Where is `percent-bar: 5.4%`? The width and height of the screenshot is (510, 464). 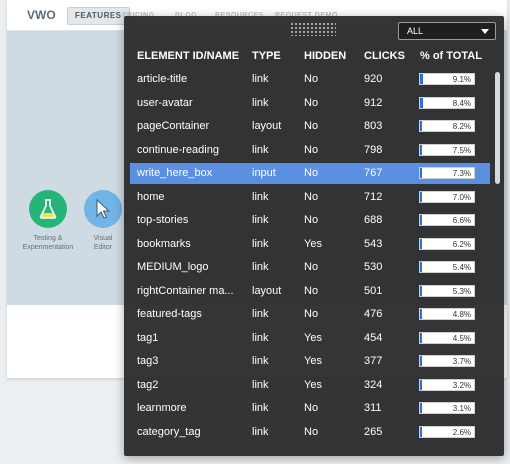 percent-bar: 5.4% is located at coordinates (447, 267).